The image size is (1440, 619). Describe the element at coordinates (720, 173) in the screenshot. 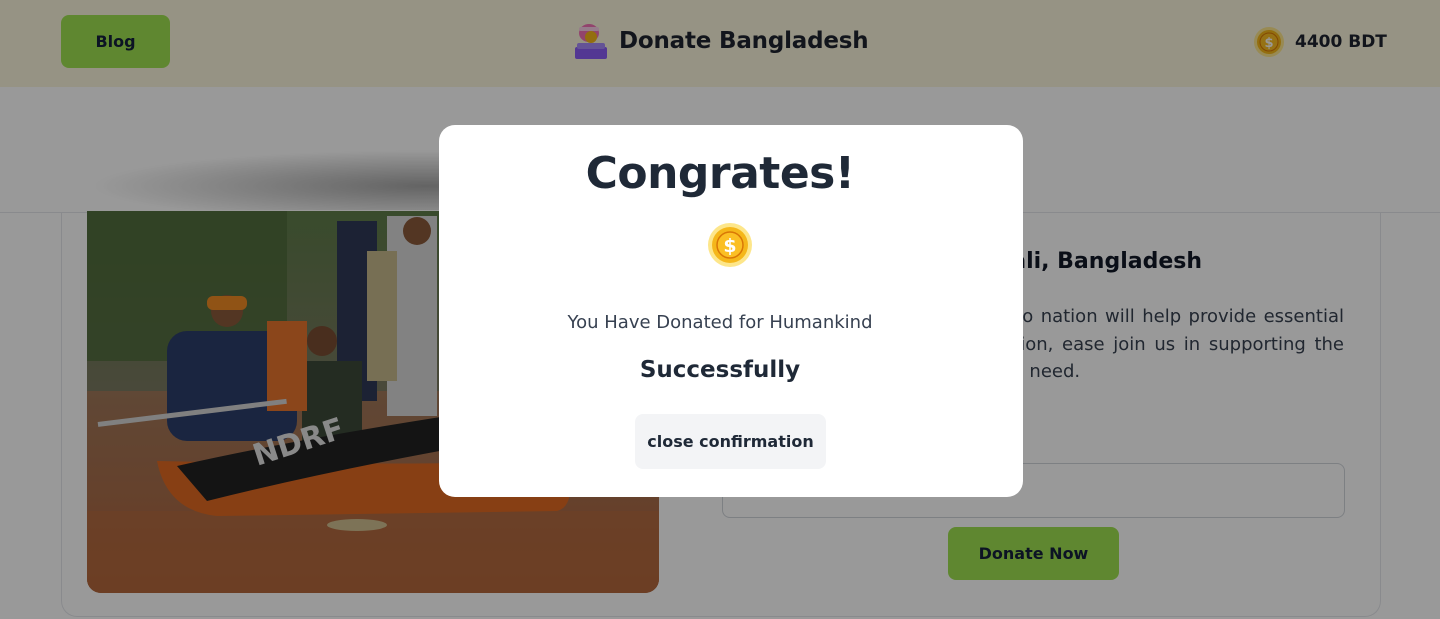

I see `modal-title: Congrates!` at that location.